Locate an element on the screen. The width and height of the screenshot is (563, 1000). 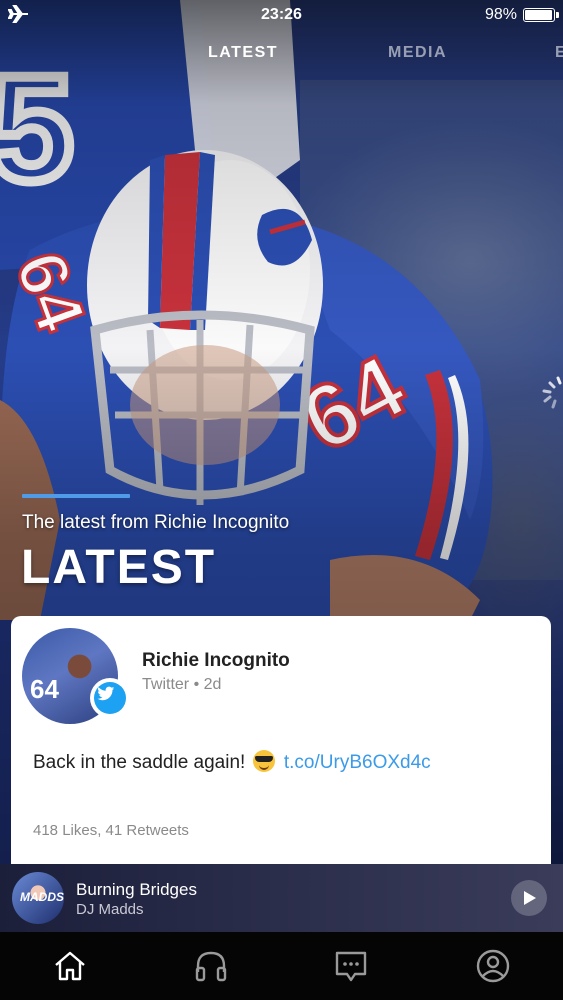
nav-profile is located at coordinates (493, 966).